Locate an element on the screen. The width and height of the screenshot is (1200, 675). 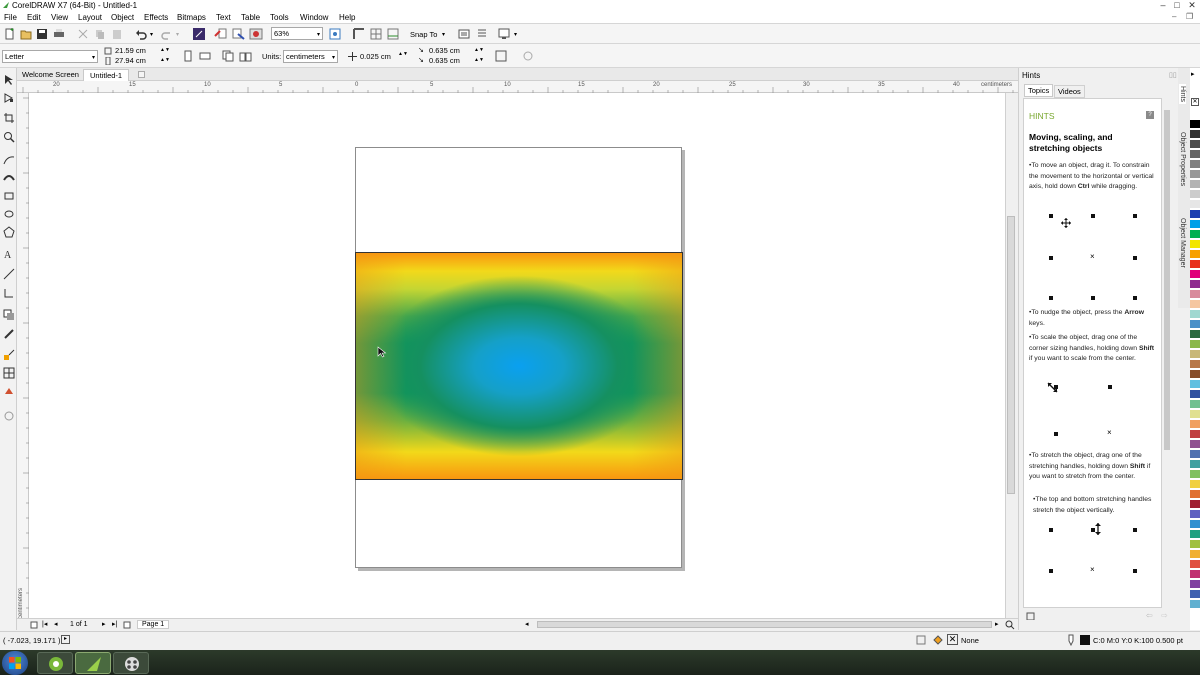
add-tool-icon is located at coordinates (9, 416).